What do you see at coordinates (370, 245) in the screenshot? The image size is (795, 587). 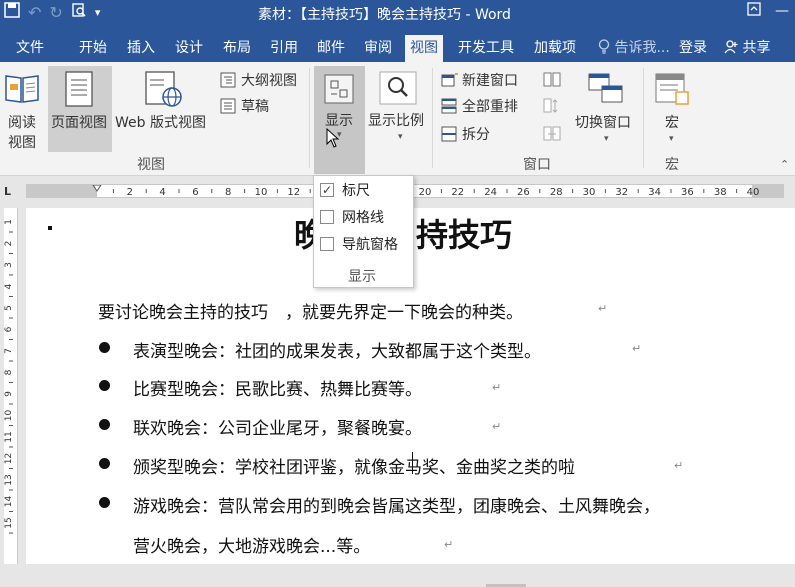 I see `menu-item-label: 导航窗格` at bounding box center [370, 245].